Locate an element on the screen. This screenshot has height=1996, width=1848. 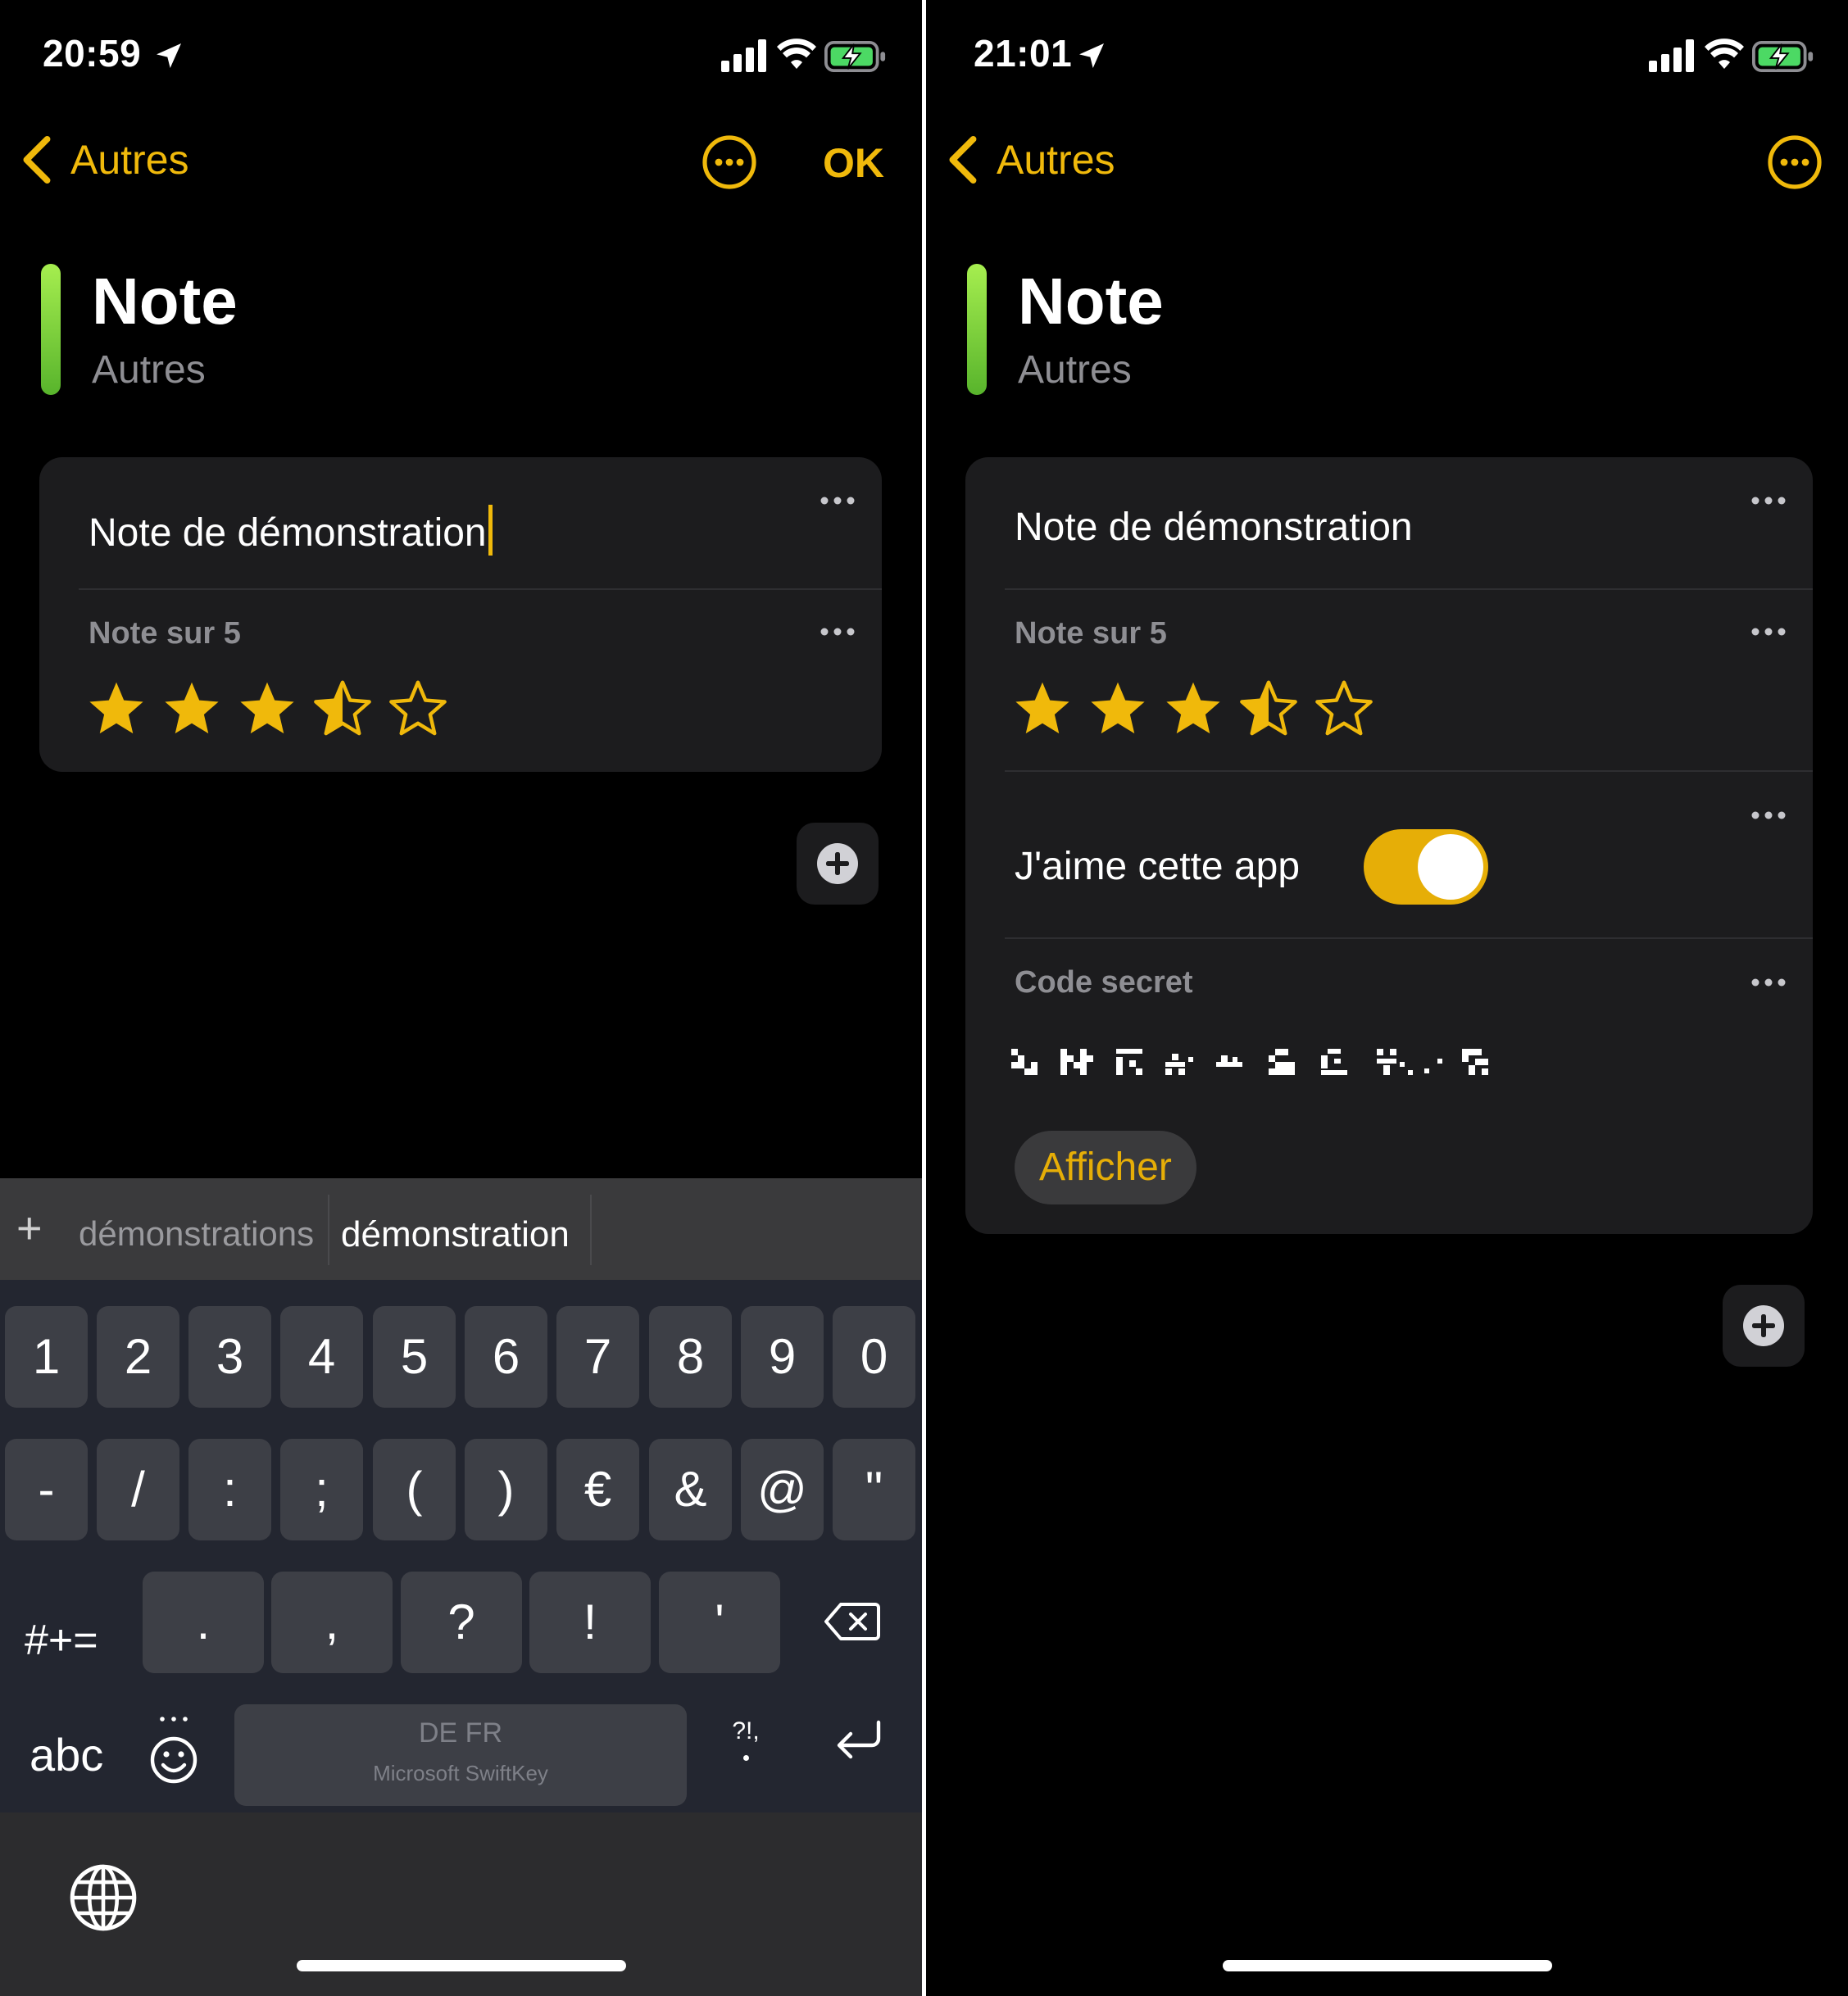
suggestion-1: démonstrations is located at coordinates (196, 1234).